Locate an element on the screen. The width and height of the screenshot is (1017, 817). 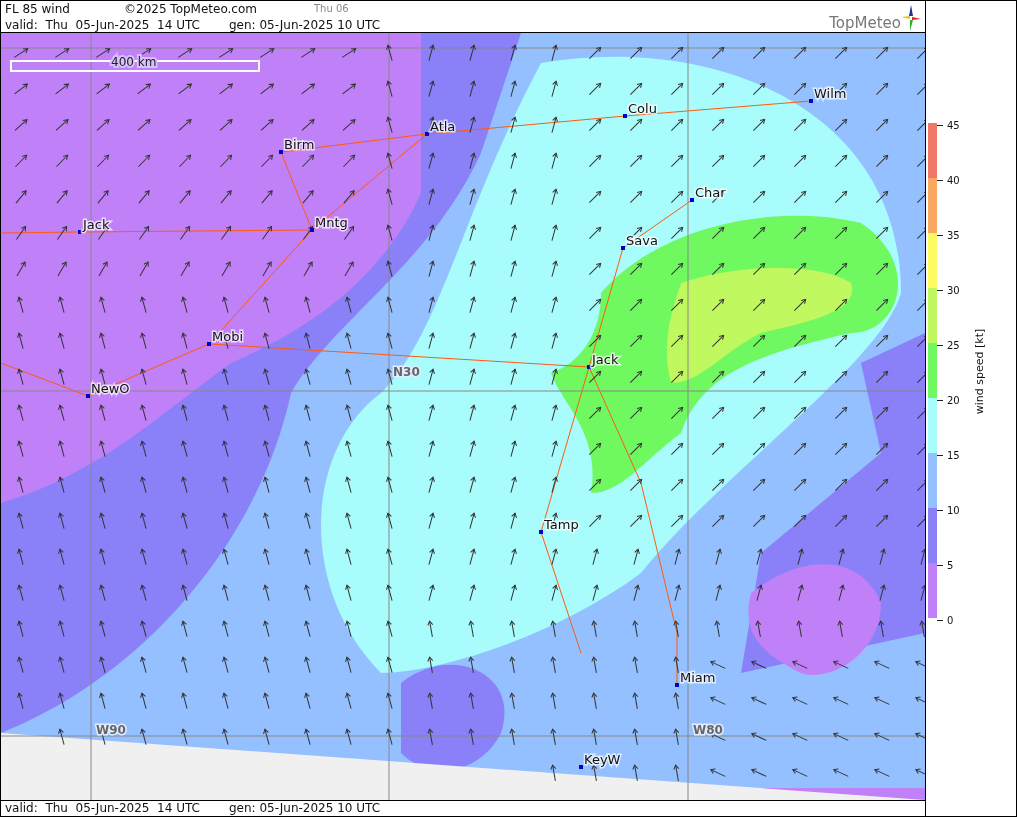
city-label: KeyW is located at coordinates (602, 759).